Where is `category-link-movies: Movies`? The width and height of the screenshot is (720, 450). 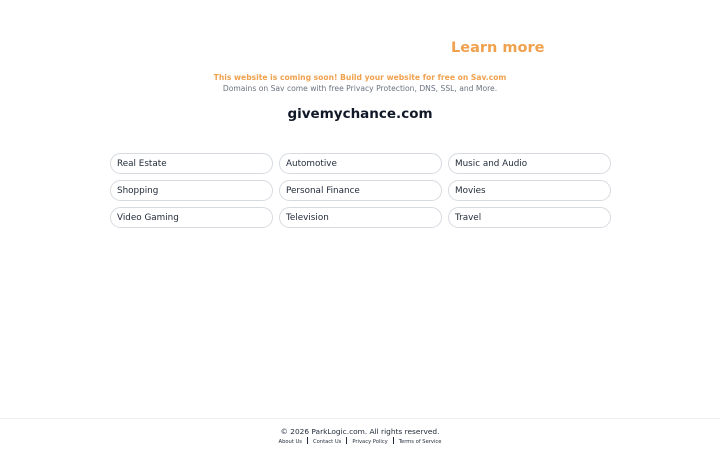
category-link-movies: Movies is located at coordinates (529, 190).